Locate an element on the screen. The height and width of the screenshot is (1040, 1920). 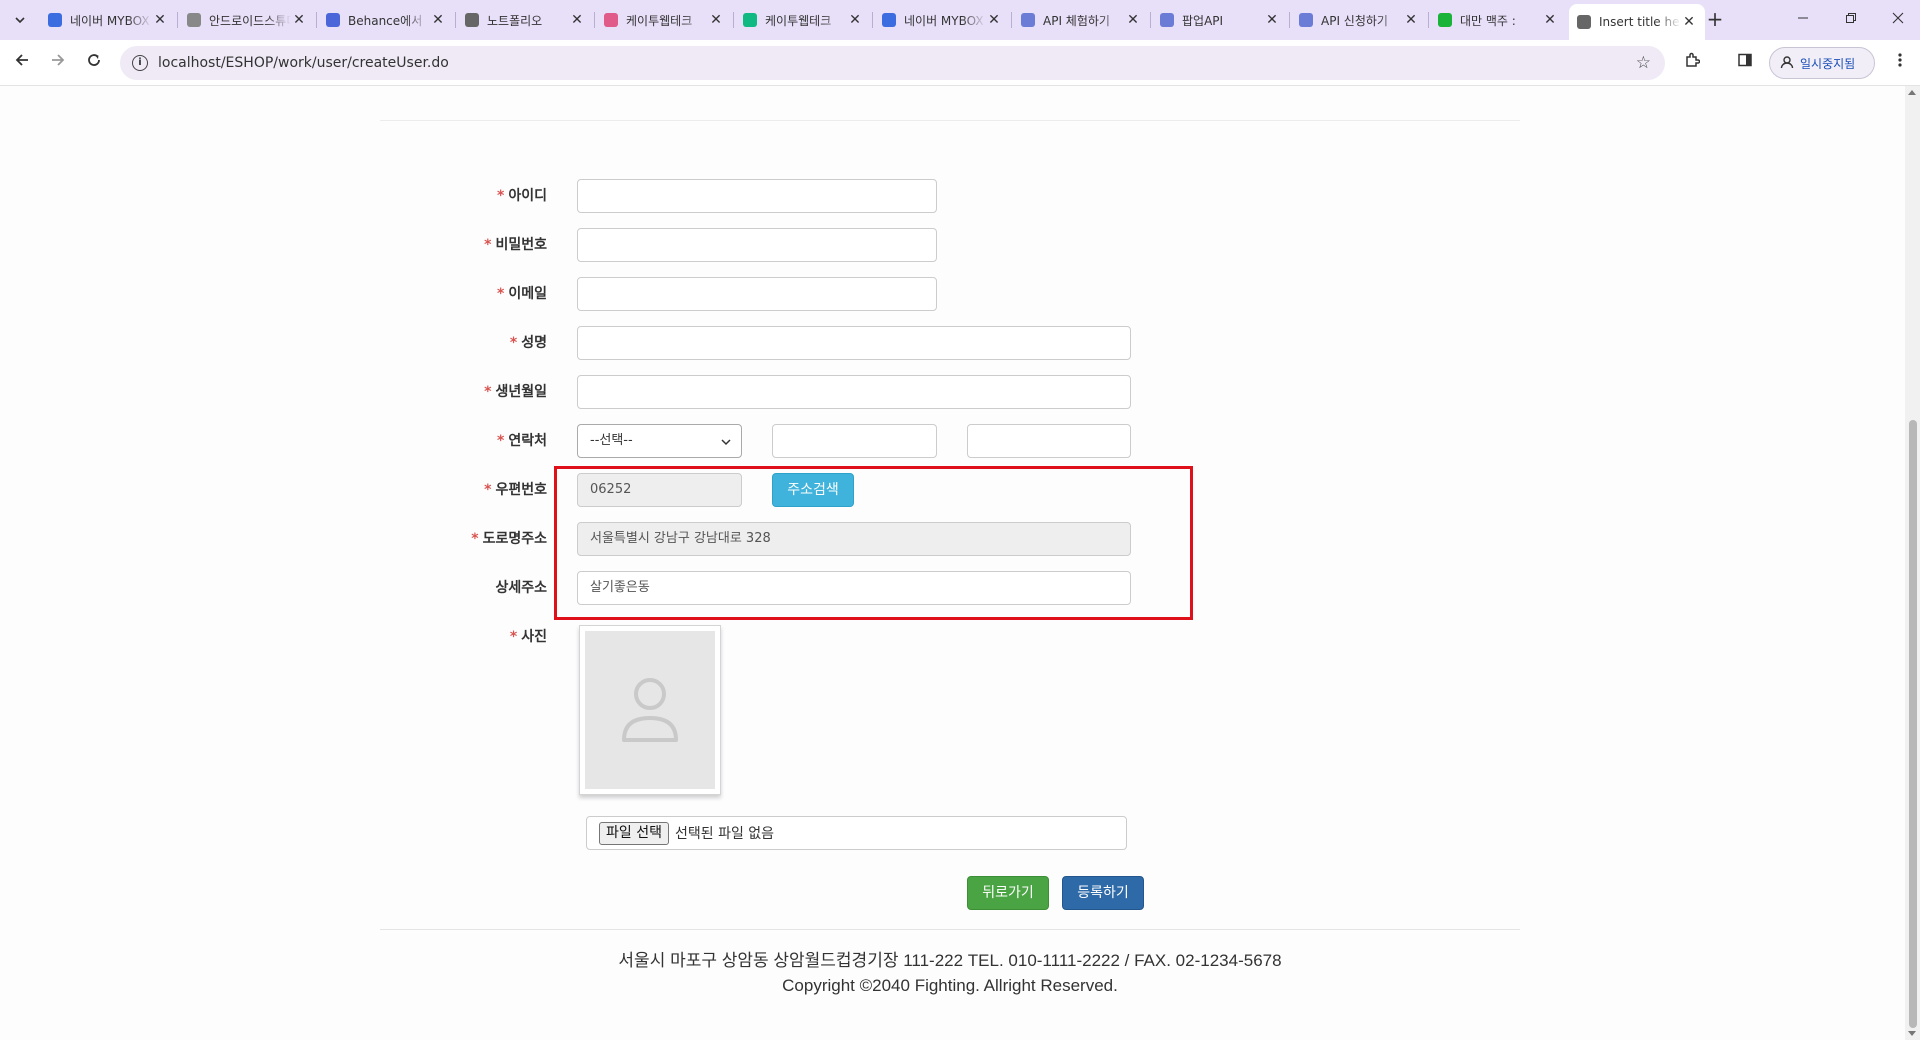
scroll-up-icon is located at coordinates (1912, 92).